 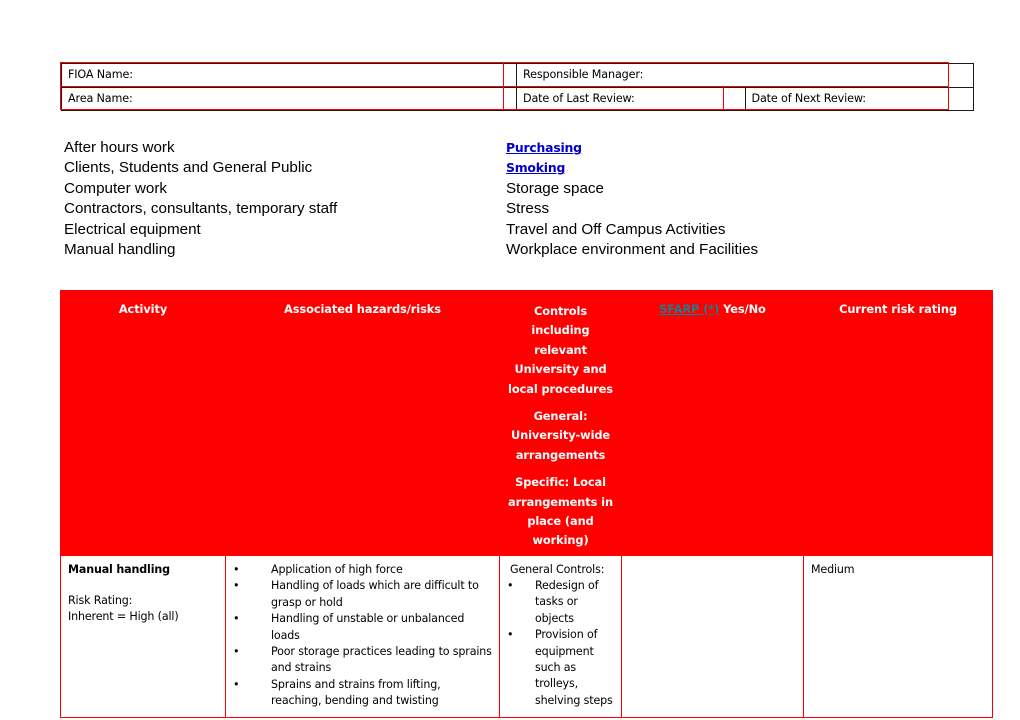 What do you see at coordinates (742, 309) in the screenshot?
I see `column-header-sfarp-suffix: Yes/No` at bounding box center [742, 309].